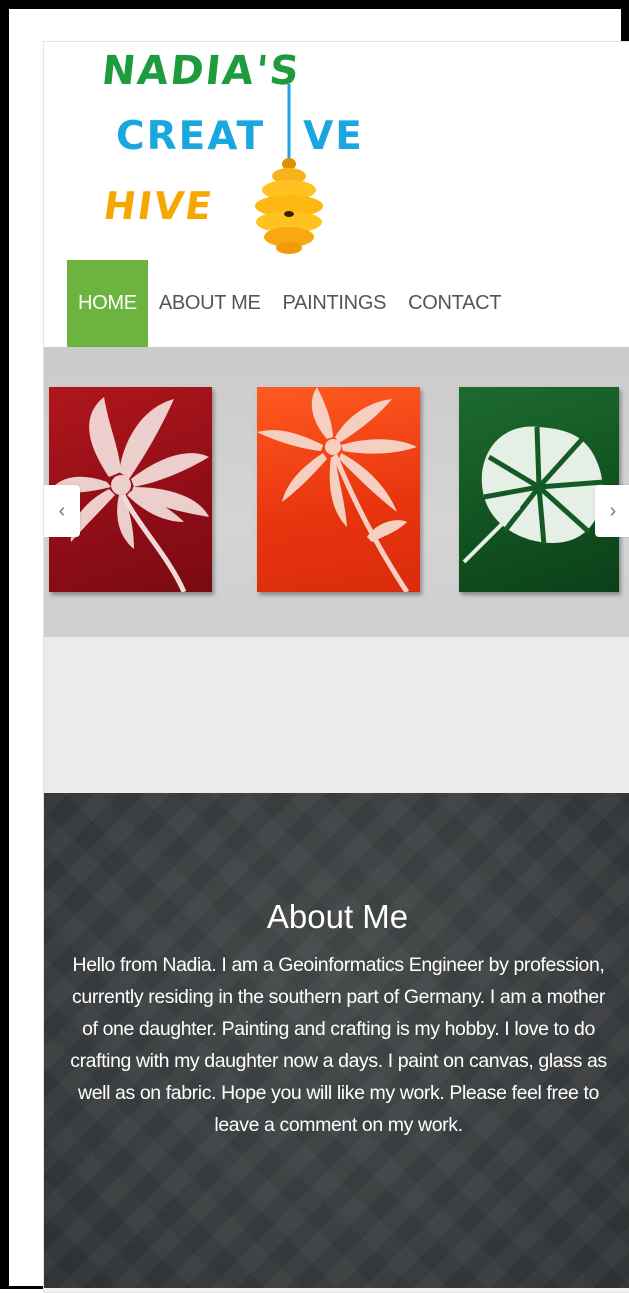 This screenshot has height=1293, width=629. What do you see at coordinates (191, 136) in the screenshot?
I see `logo-line-2a: CREAT` at bounding box center [191, 136].